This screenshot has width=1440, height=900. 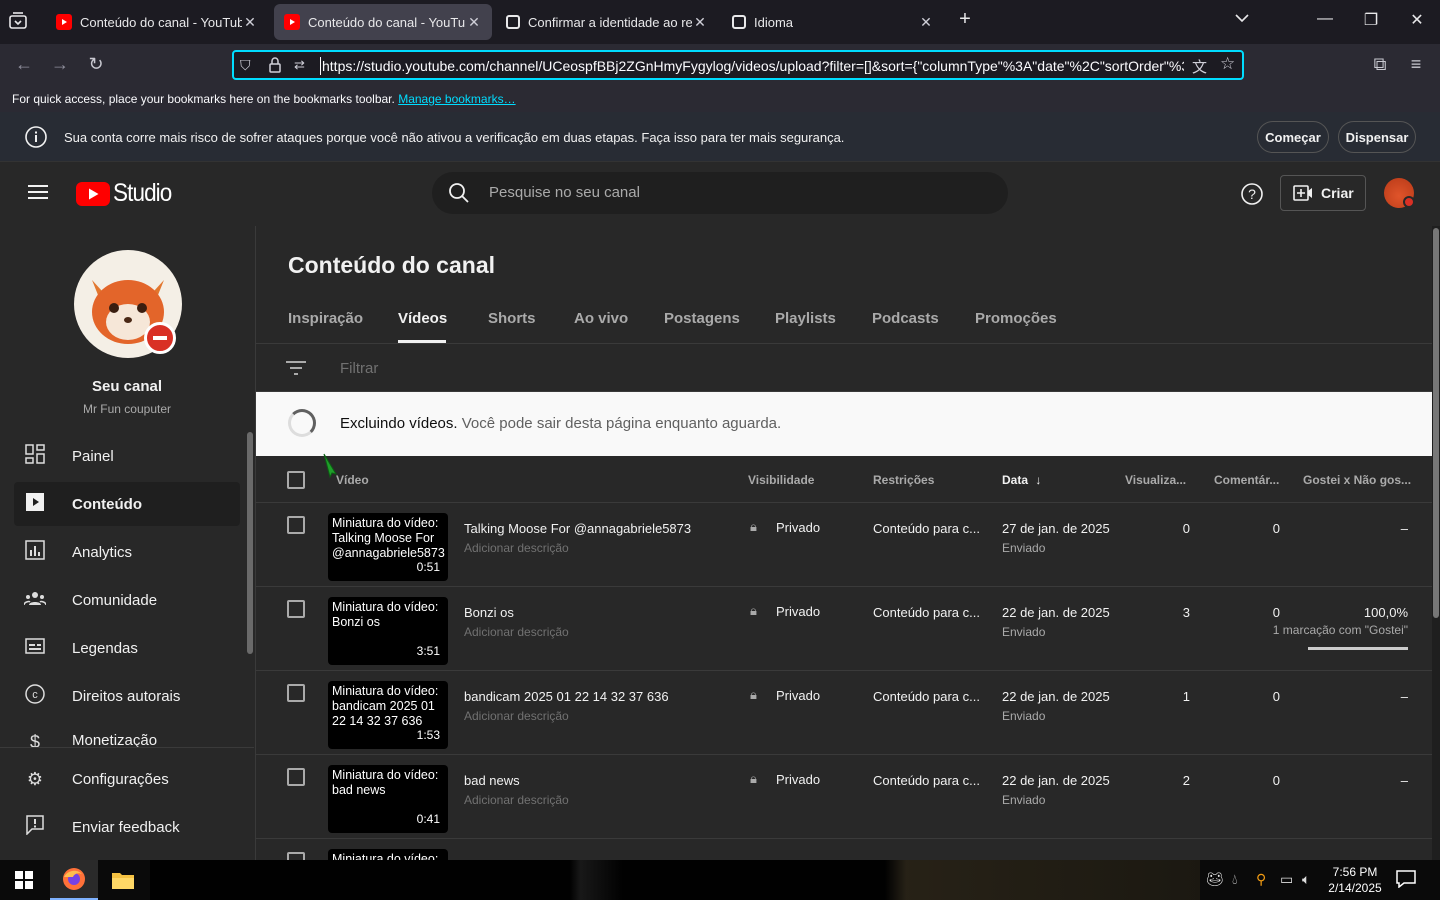 I want to click on new-tab-icon: +, so click(x=965, y=19).